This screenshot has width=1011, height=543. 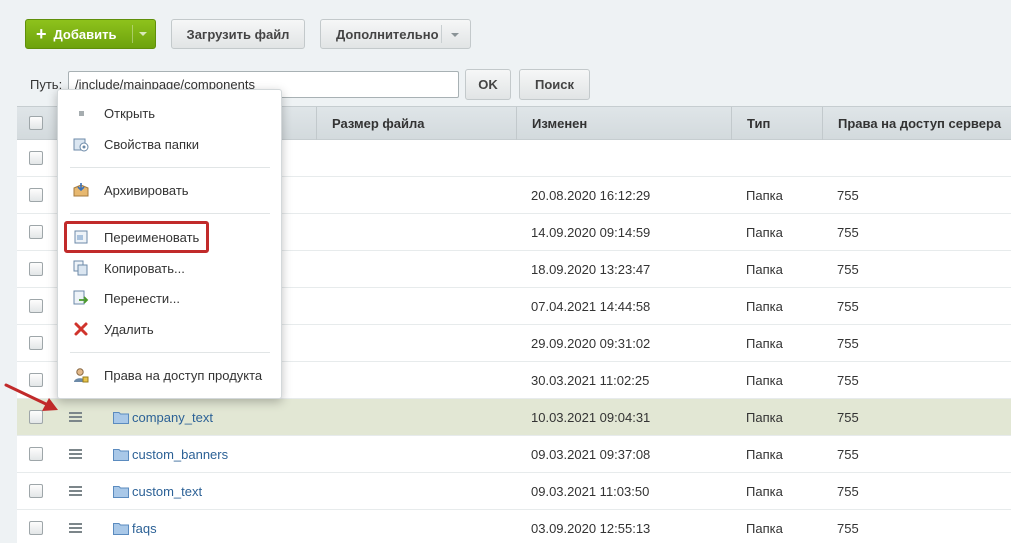 What do you see at coordinates (591, 454) in the screenshot?
I see `modified-date: 09.03.2021 09:37:08` at bounding box center [591, 454].